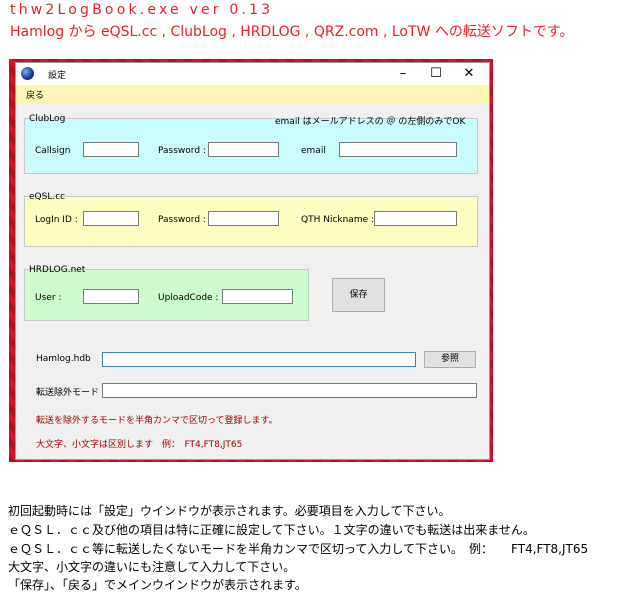  I want to click on clublog-password-label: Password :, so click(182, 151).